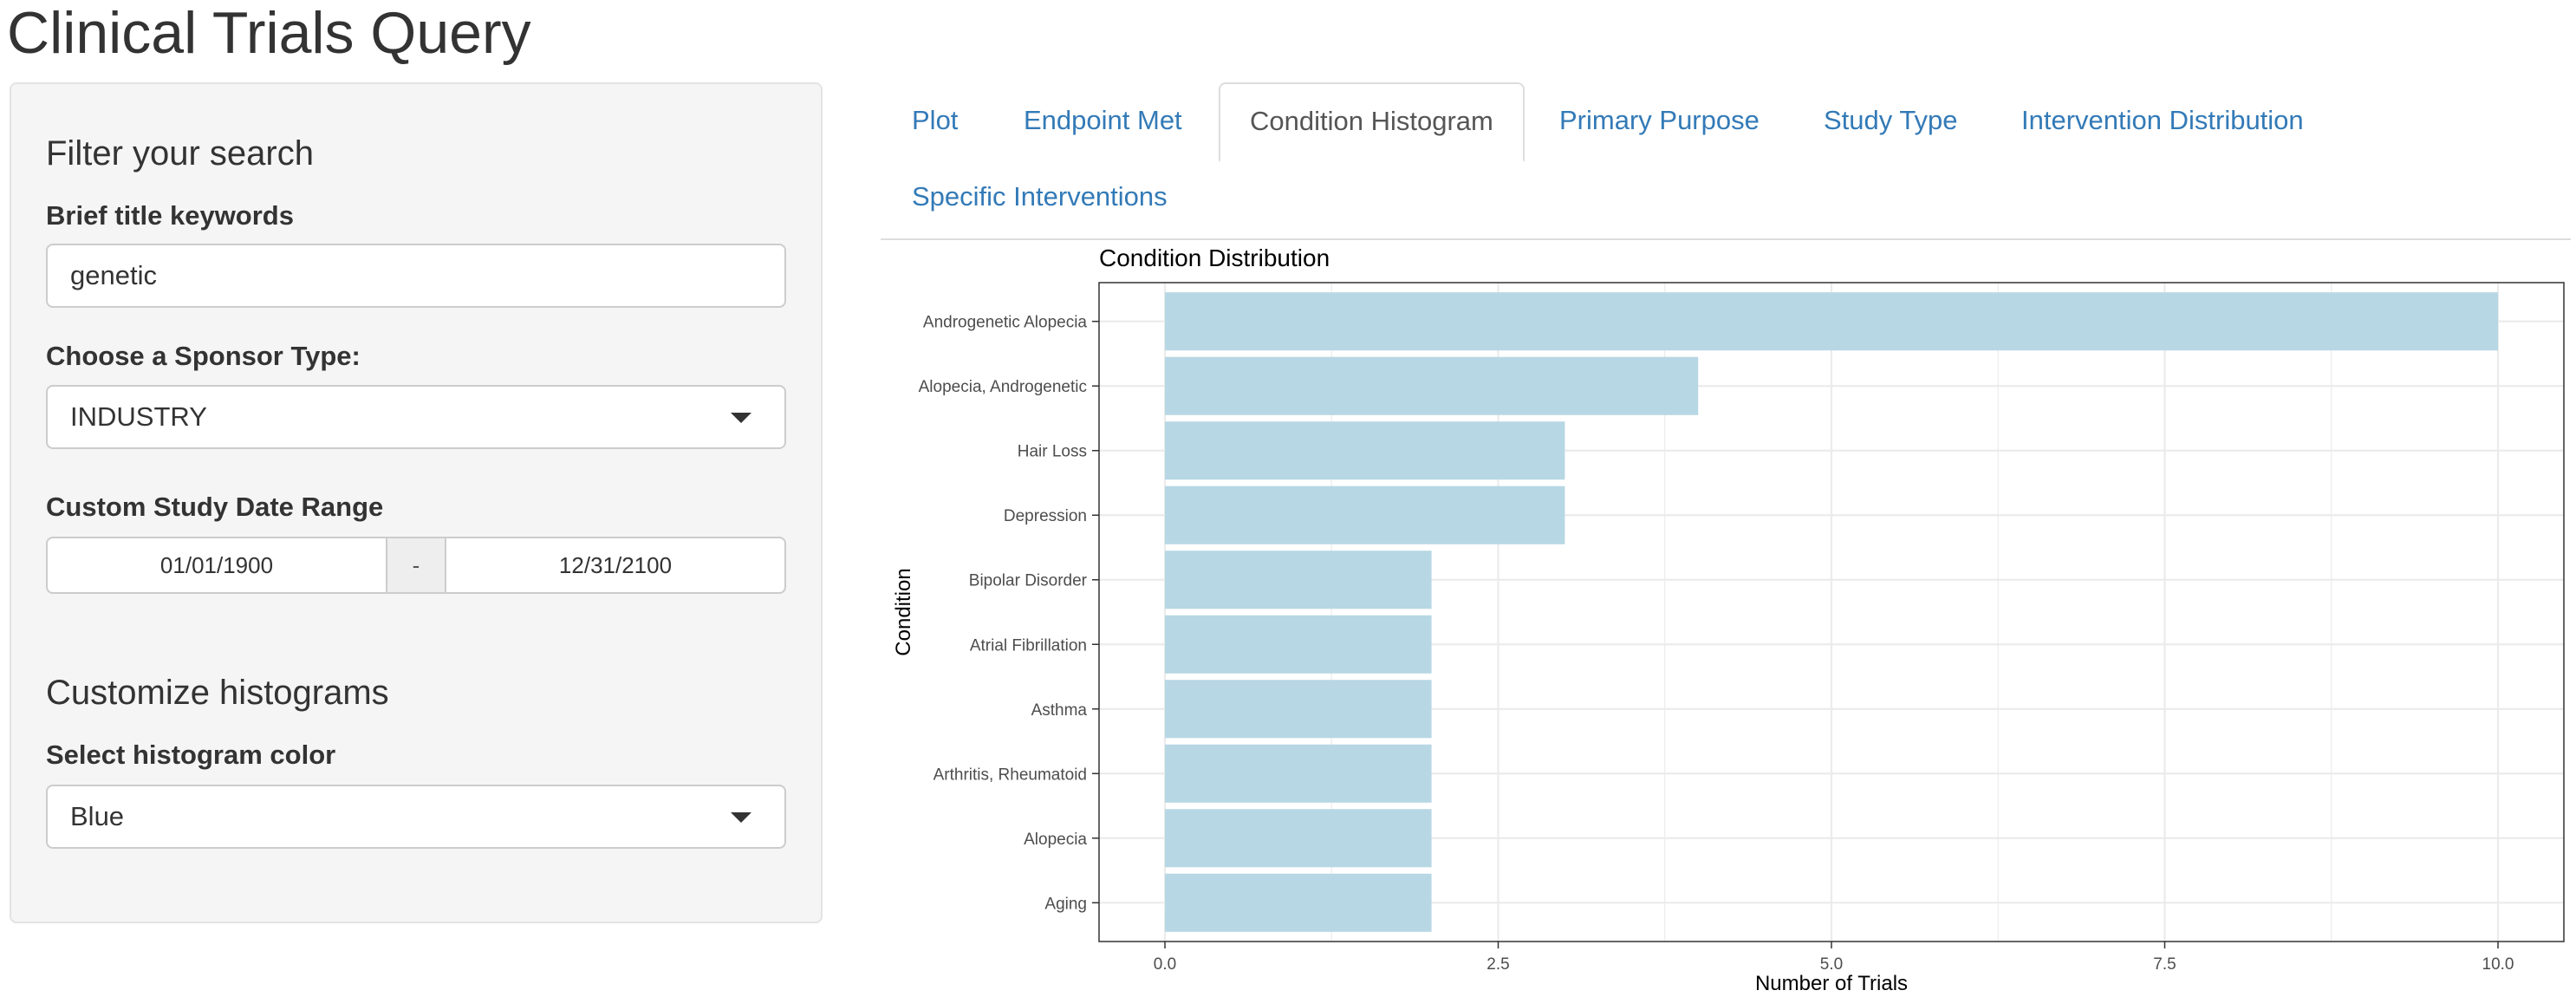 The image size is (2576, 997). Describe the element at coordinates (1831, 321) in the screenshot. I see `bar-androgenetic-alopecia` at that location.